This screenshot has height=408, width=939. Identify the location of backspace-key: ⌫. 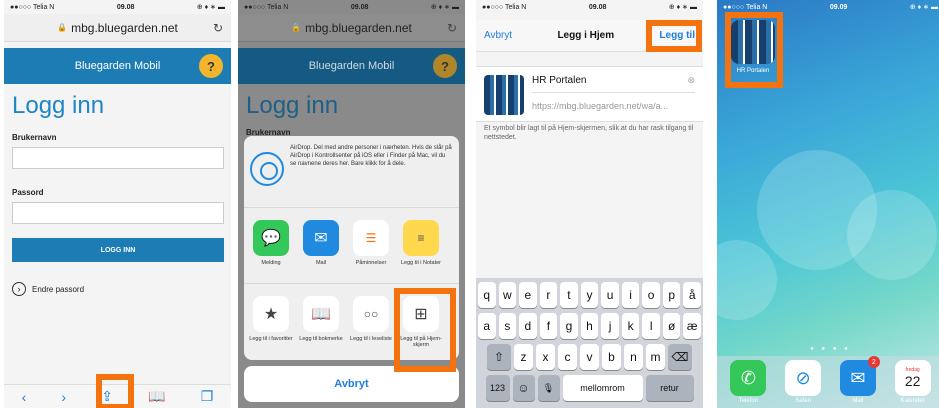
(680, 357).